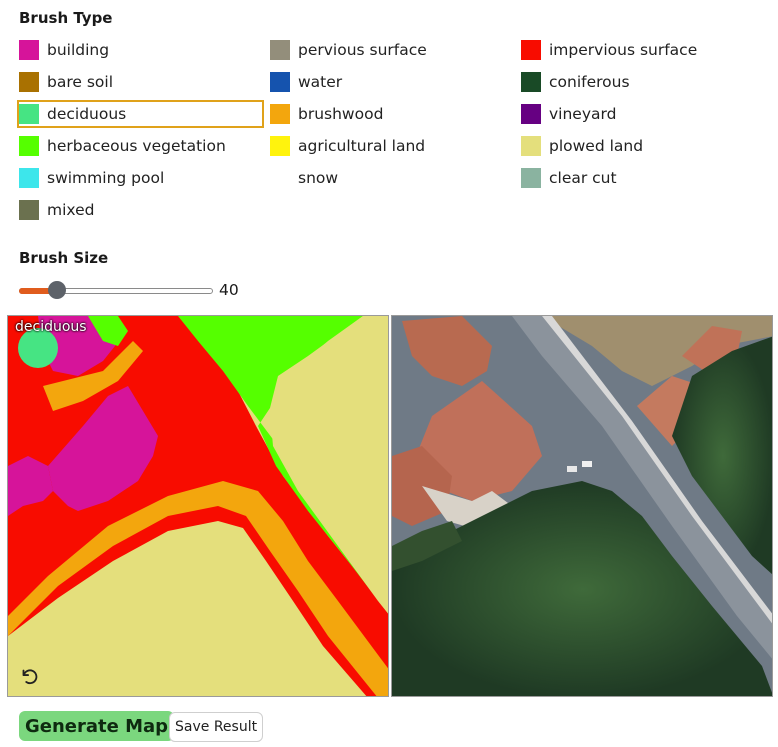 The width and height of the screenshot is (778, 747). Describe the element at coordinates (51, 327) in the screenshot. I see `canvas-brush-label: deciduous` at that location.